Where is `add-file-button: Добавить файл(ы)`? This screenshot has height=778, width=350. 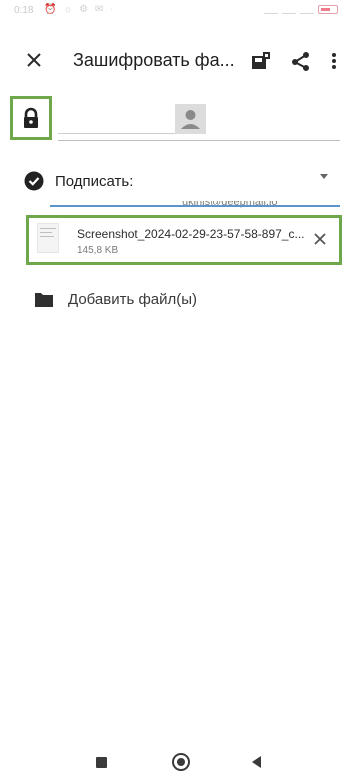 add-file-button: Добавить файл(ы) is located at coordinates (132, 299).